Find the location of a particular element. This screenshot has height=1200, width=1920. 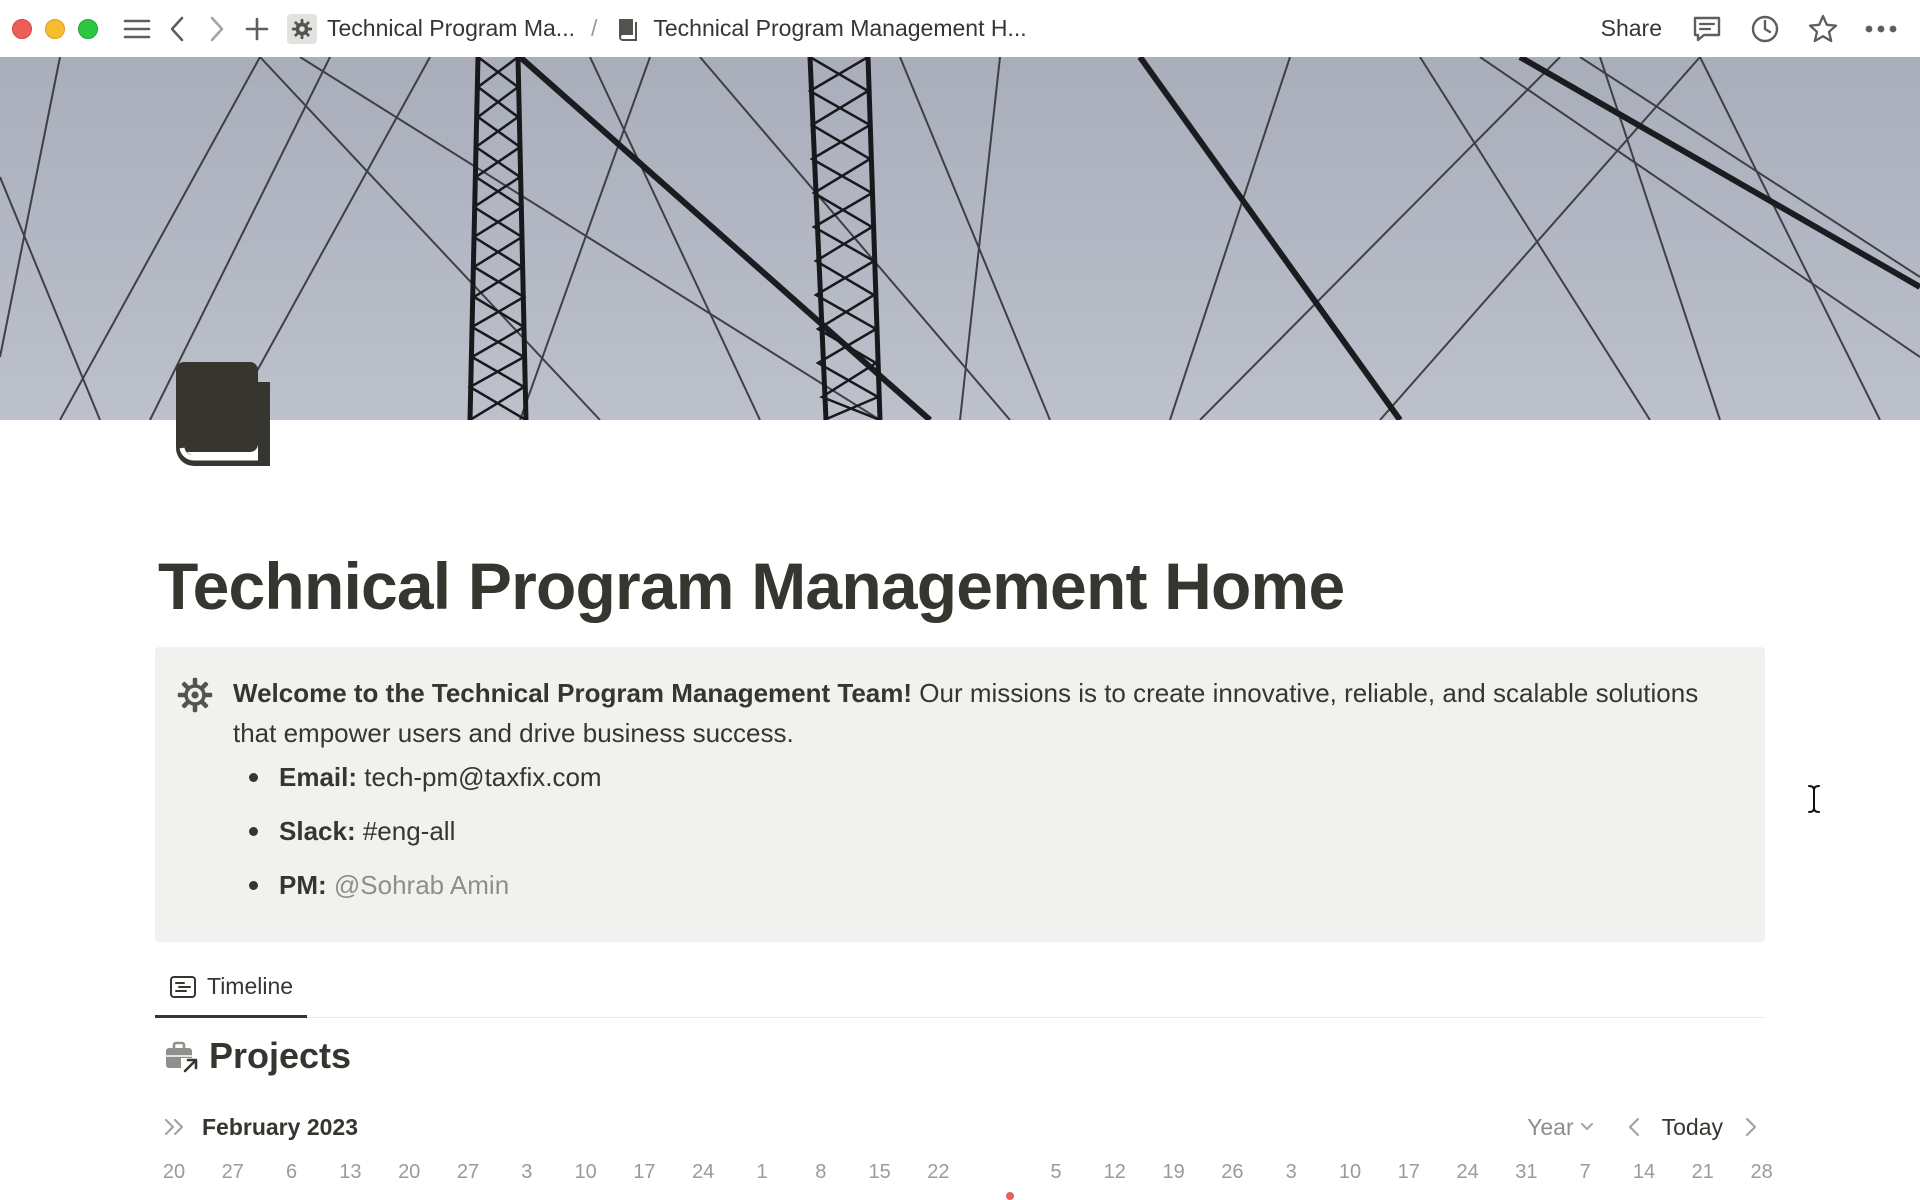

close-window-button is located at coordinates (22, 28).